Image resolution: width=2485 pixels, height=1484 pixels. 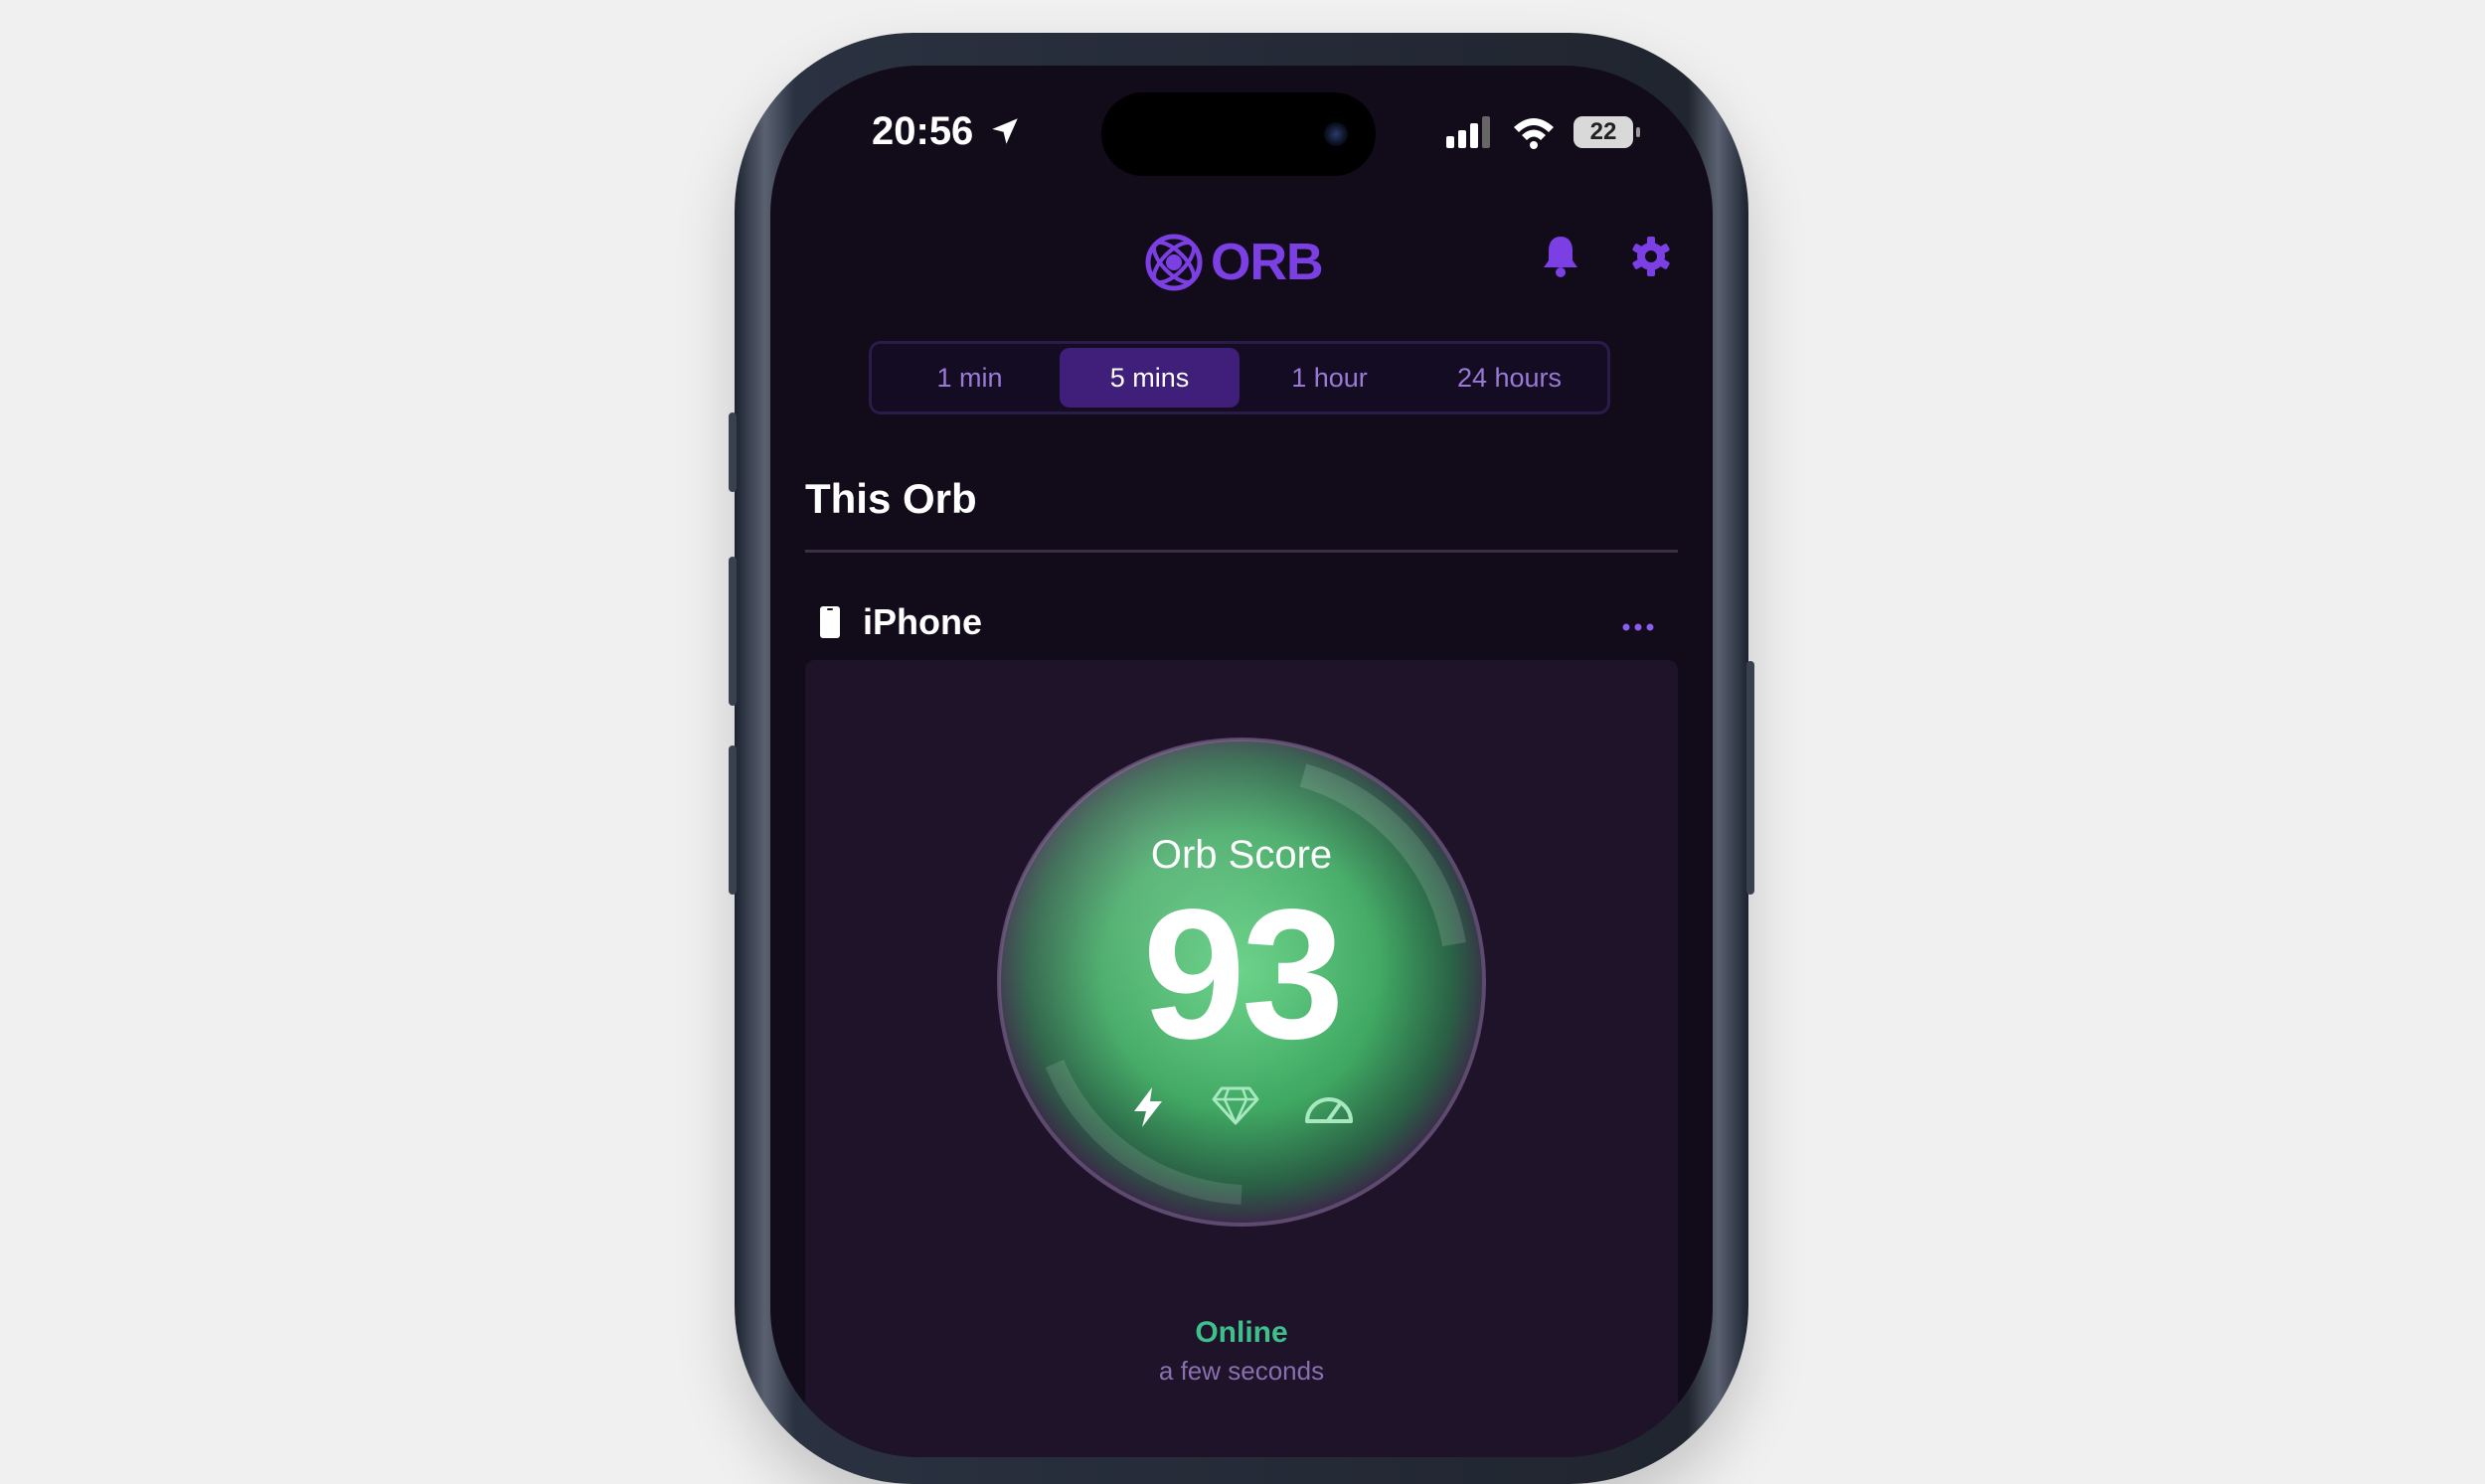 I want to click on orb-score-value: 93, so click(x=1243, y=974).